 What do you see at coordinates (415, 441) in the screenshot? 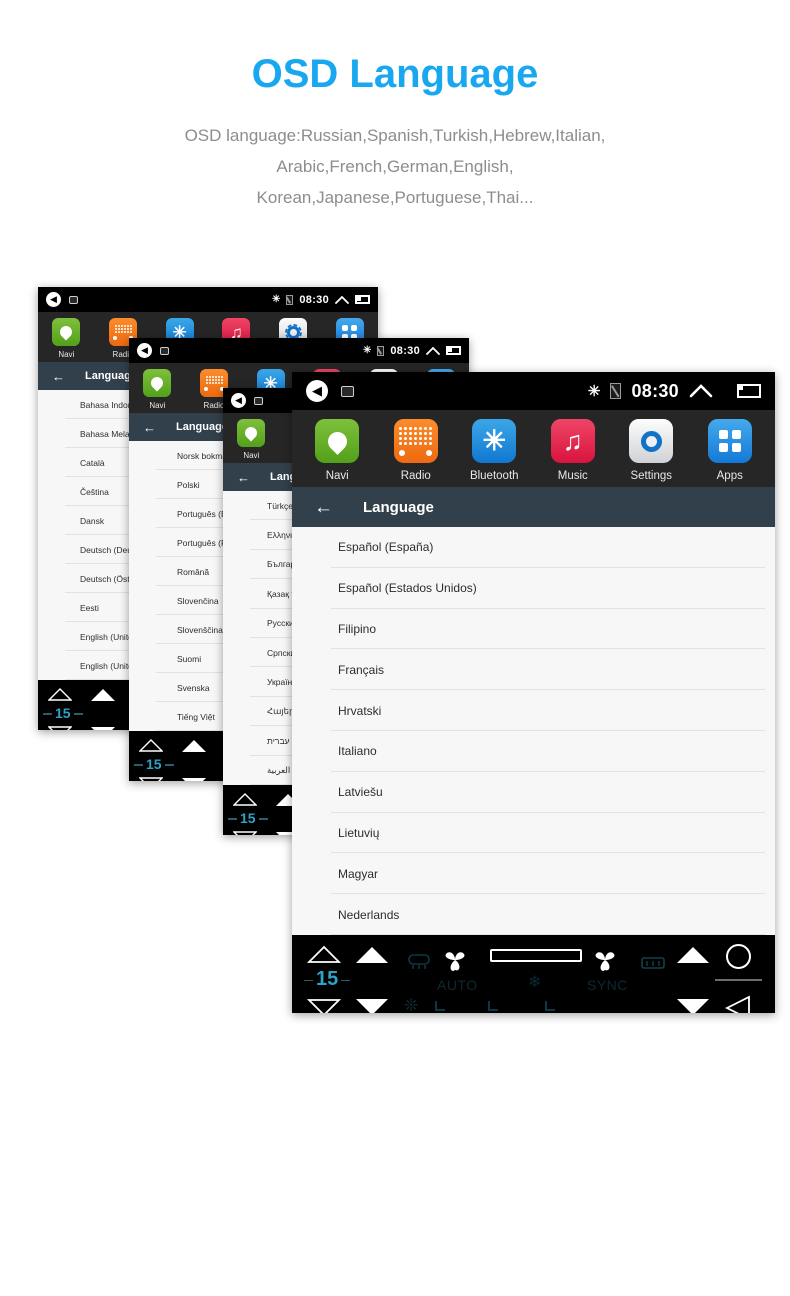
I see `radio-icon` at bounding box center [415, 441].